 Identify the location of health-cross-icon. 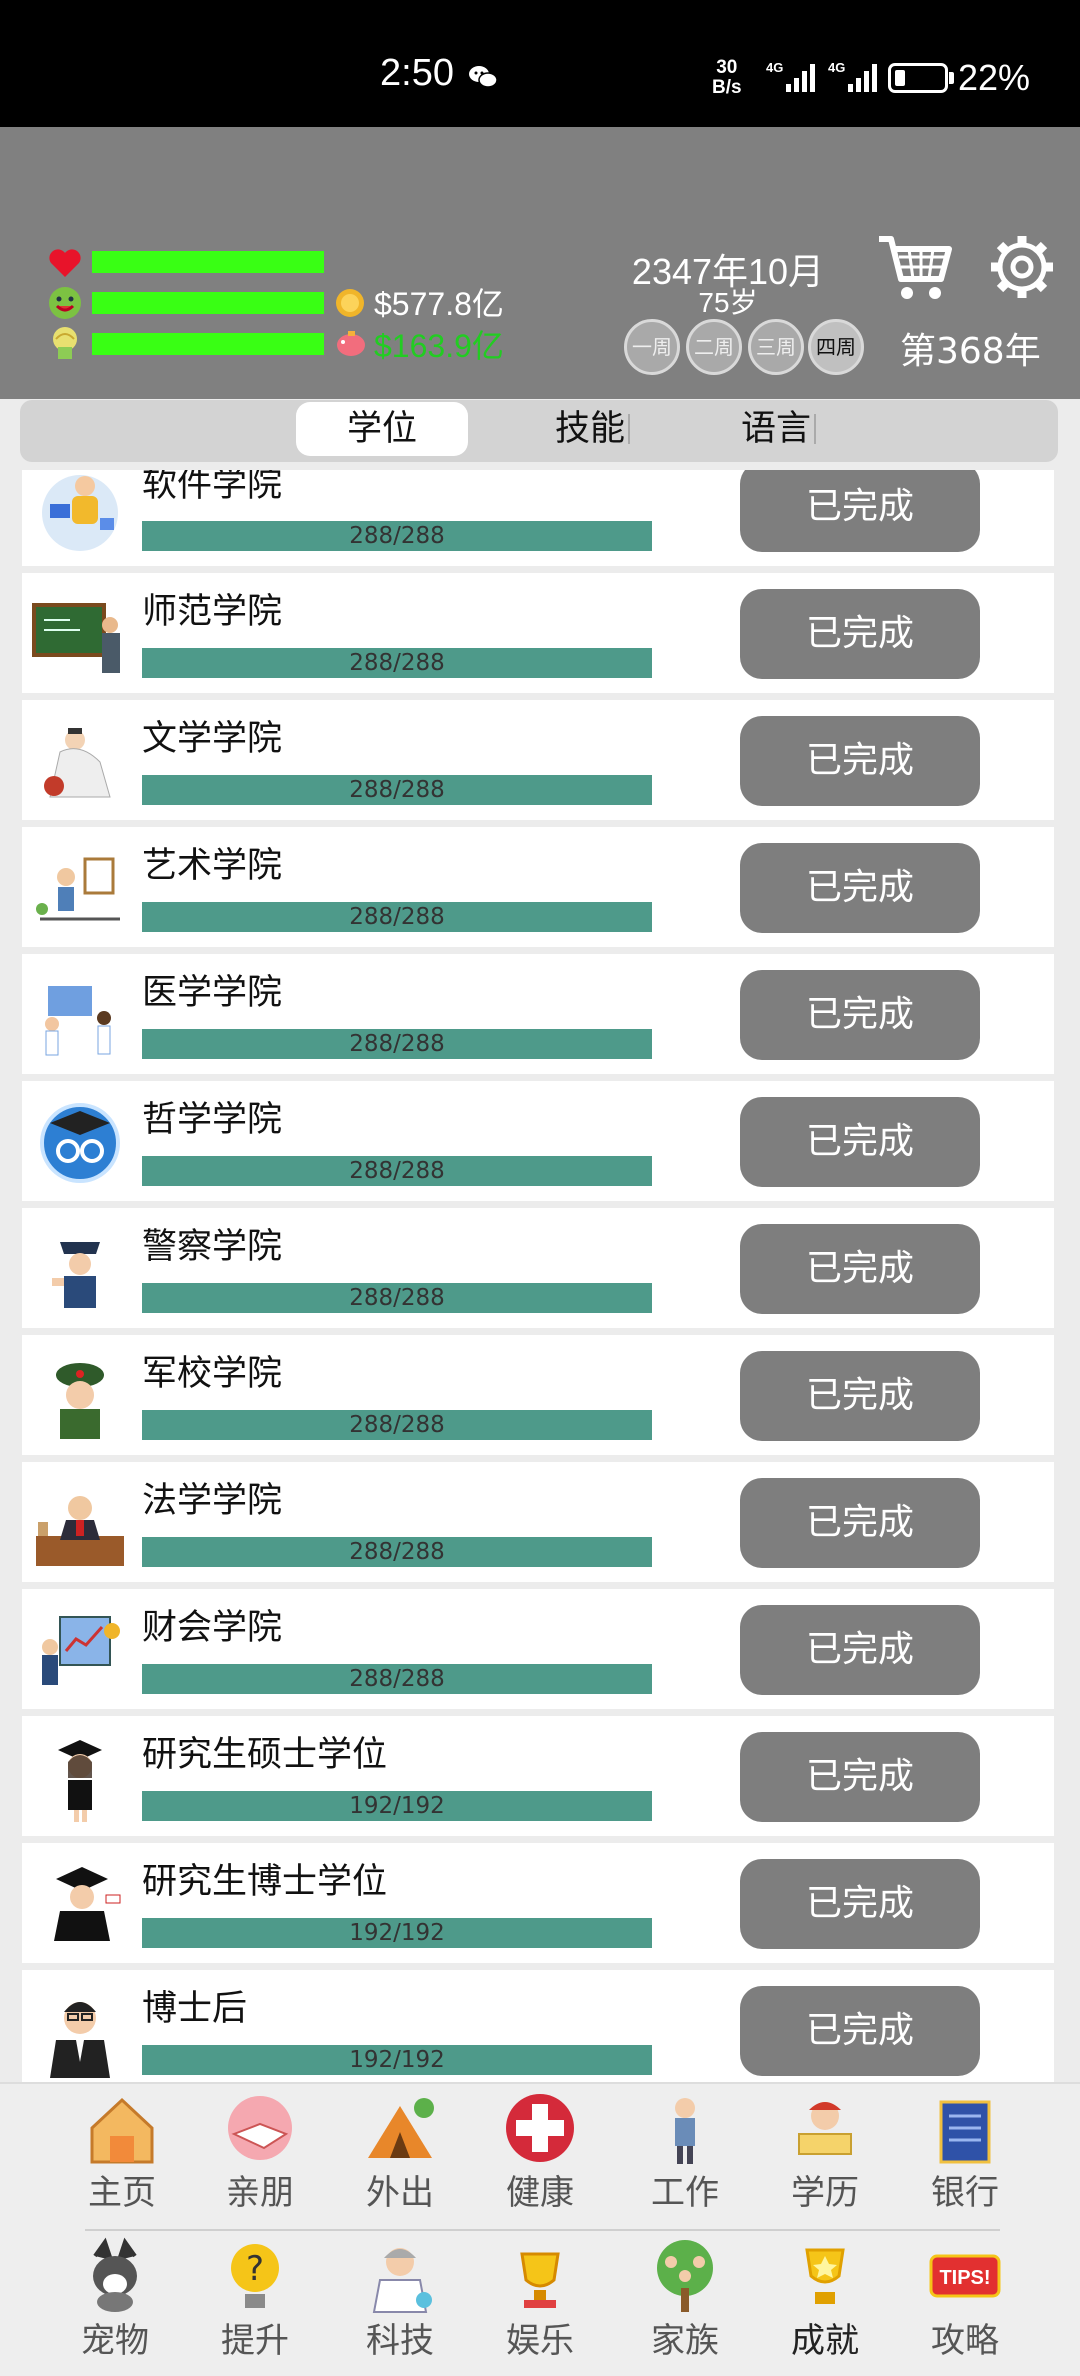
(540, 2128).